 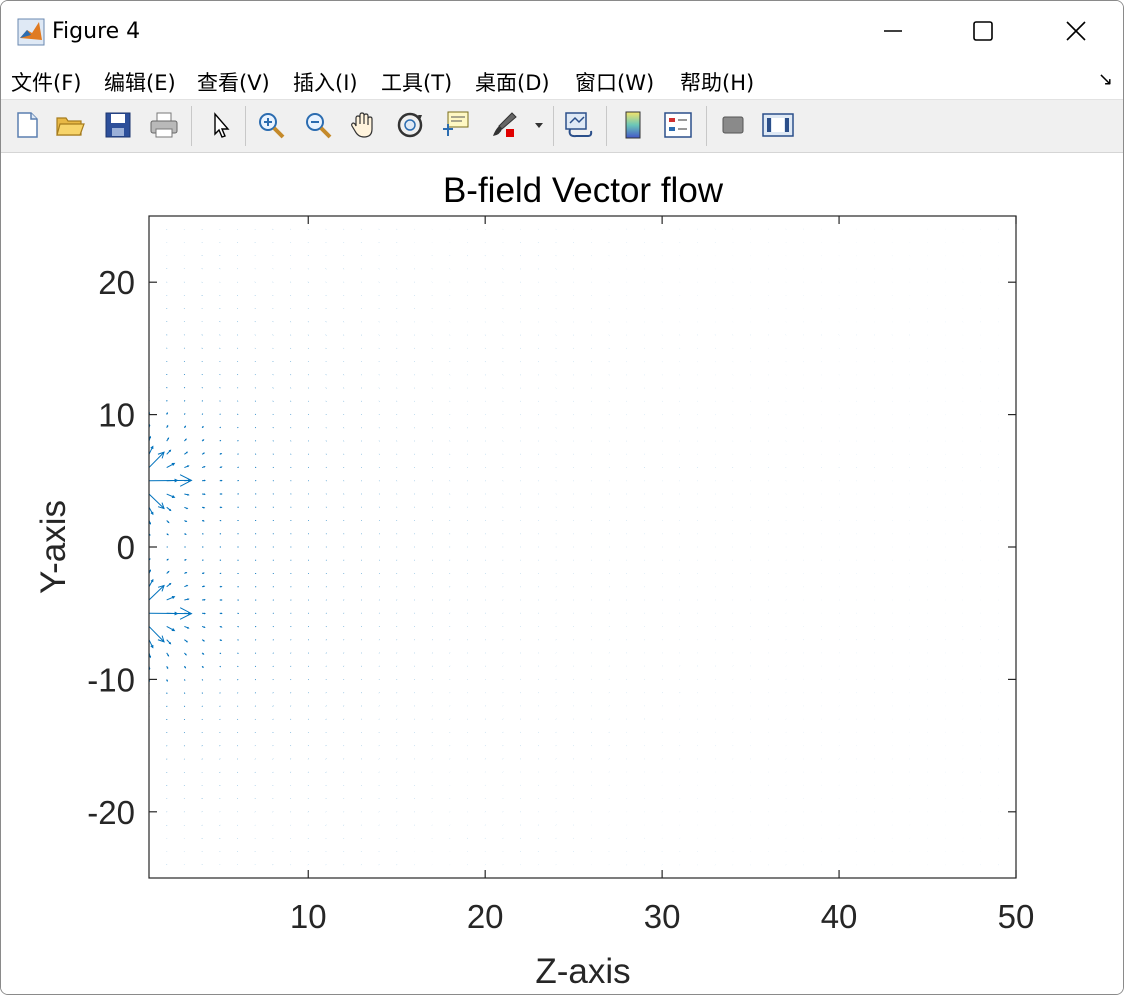 I want to click on zoom-out-button, so click(x=318, y=125).